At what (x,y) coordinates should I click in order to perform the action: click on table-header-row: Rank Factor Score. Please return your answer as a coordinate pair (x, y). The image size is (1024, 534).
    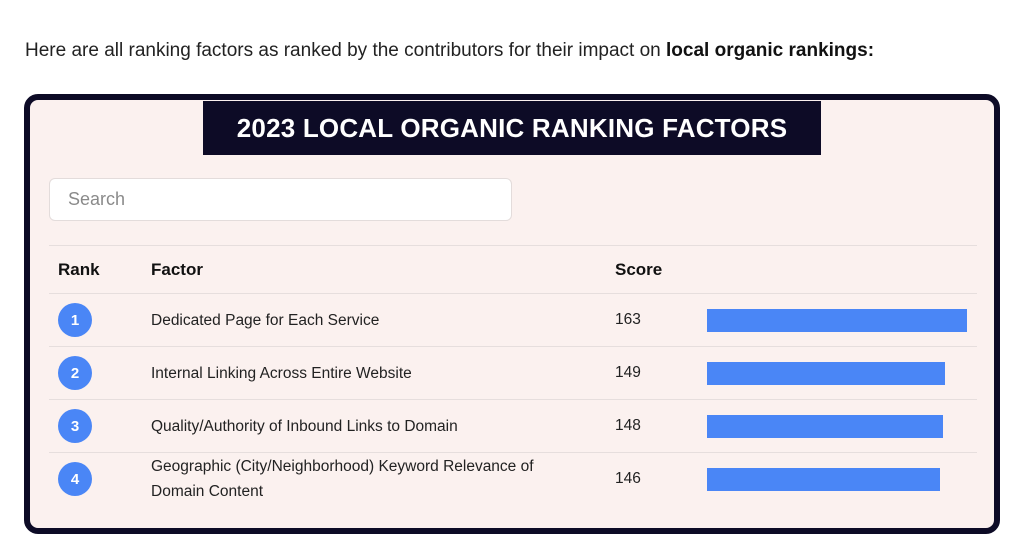
    Looking at the image, I should click on (513, 269).